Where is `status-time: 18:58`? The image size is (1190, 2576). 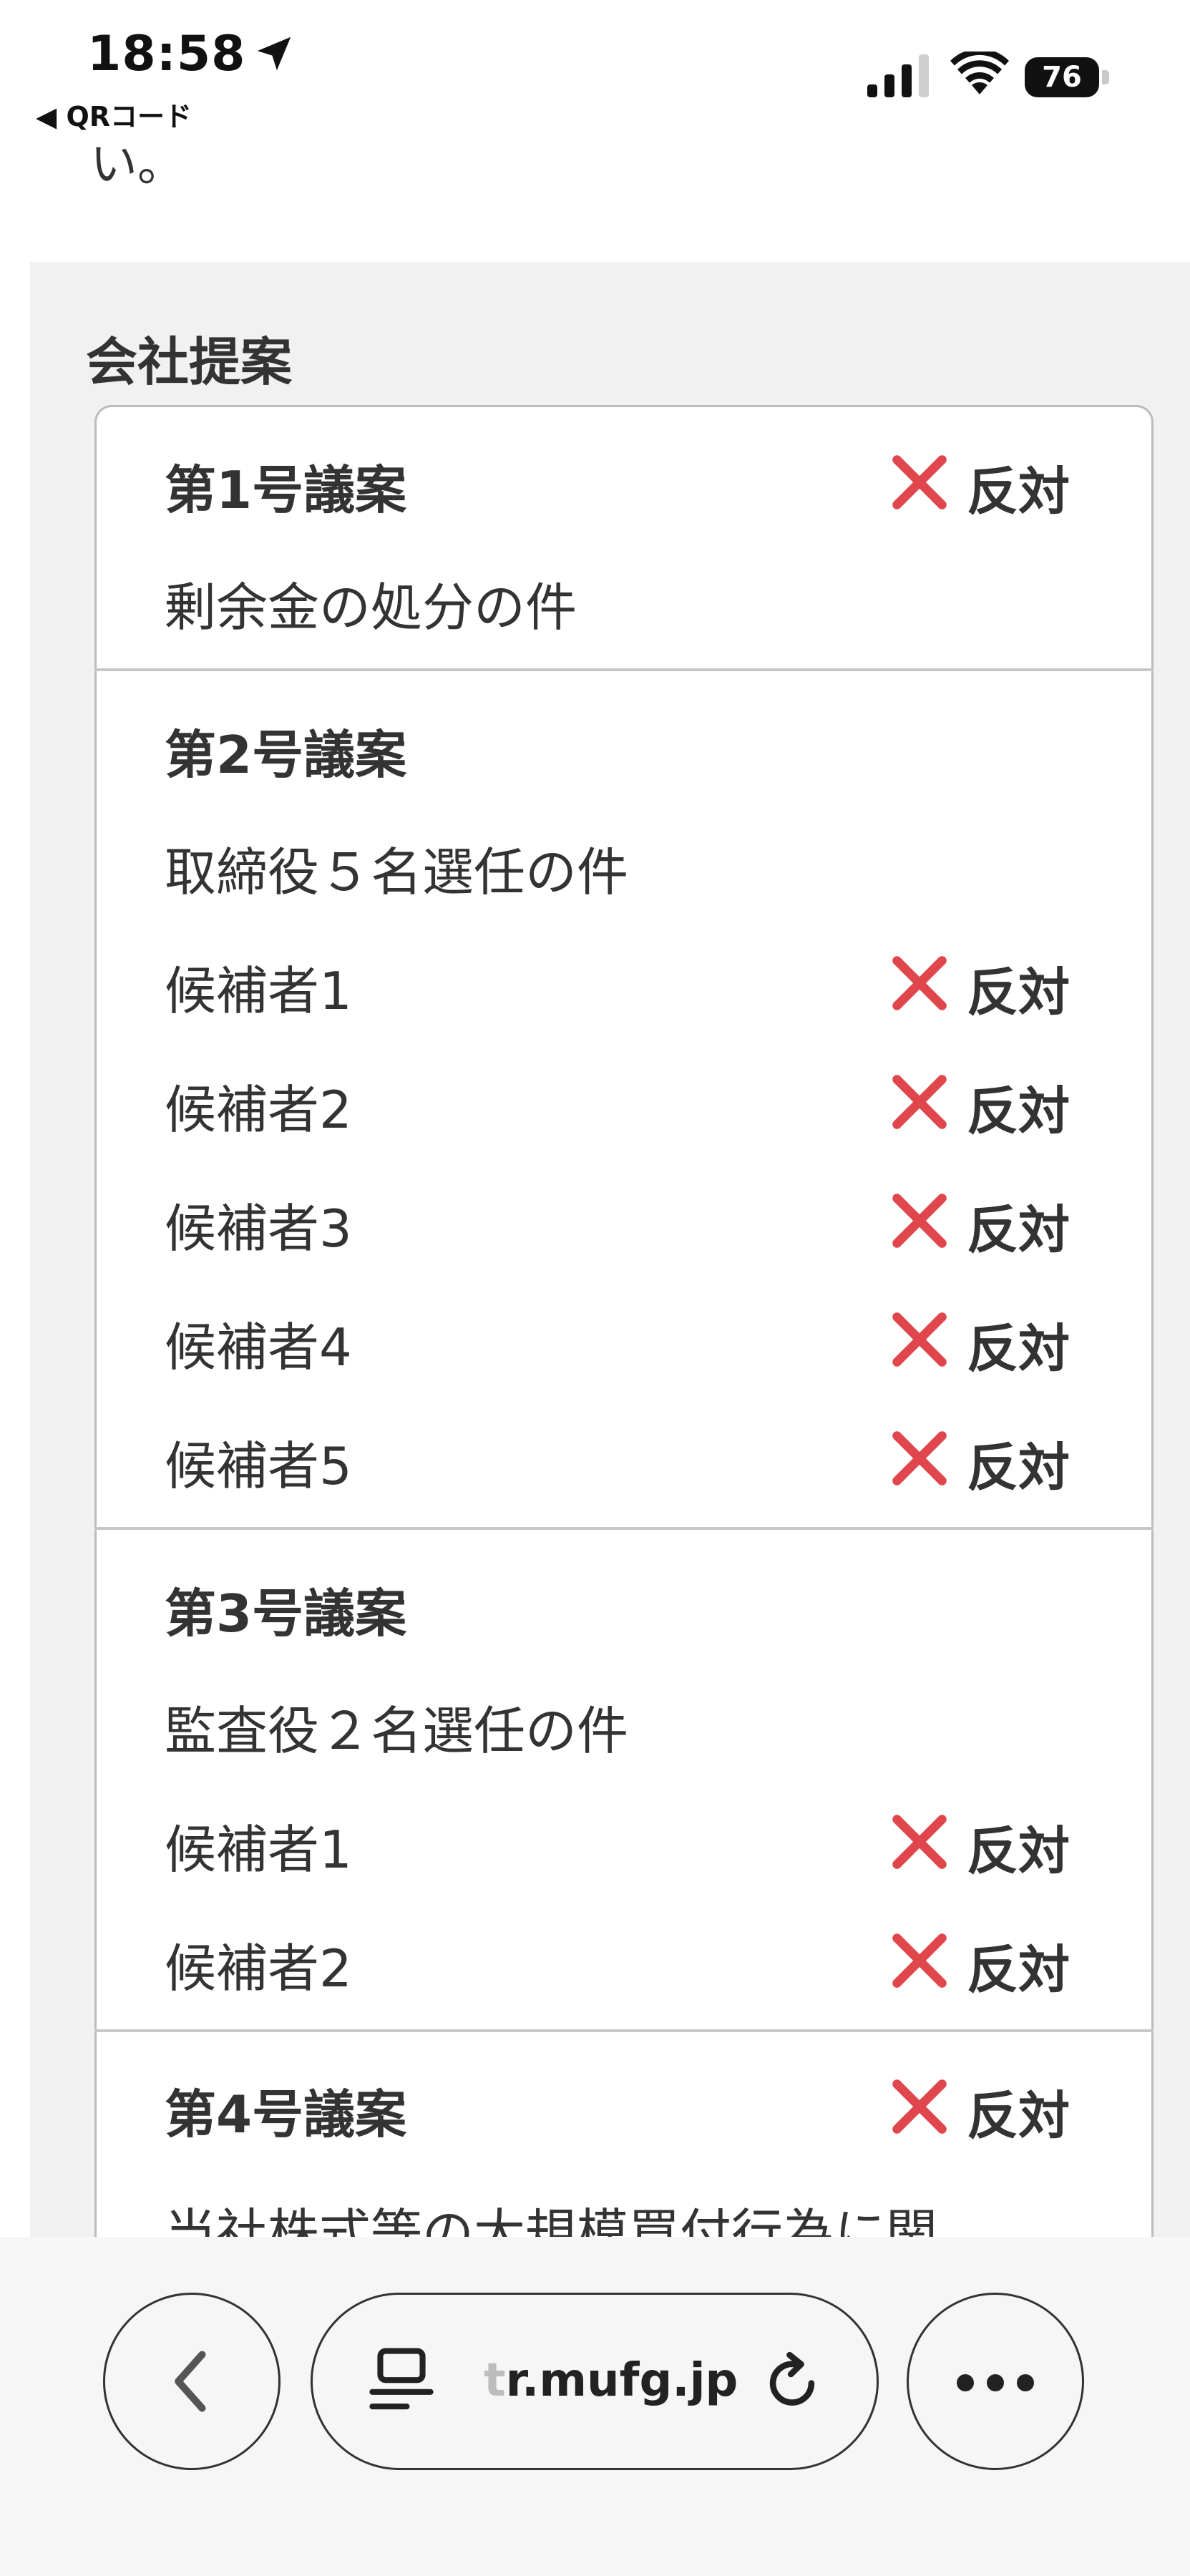 status-time: 18:58 is located at coordinates (166, 54).